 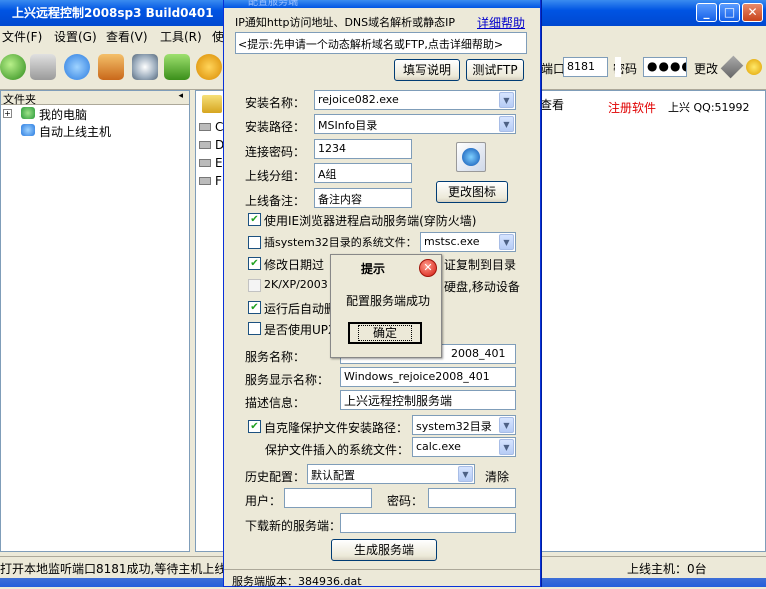 What do you see at coordinates (729, 12) in the screenshot?
I see `maximize-button: □` at bounding box center [729, 12].